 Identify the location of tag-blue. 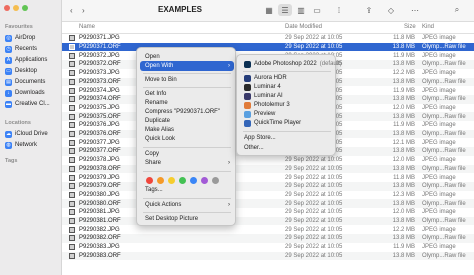
(193, 180).